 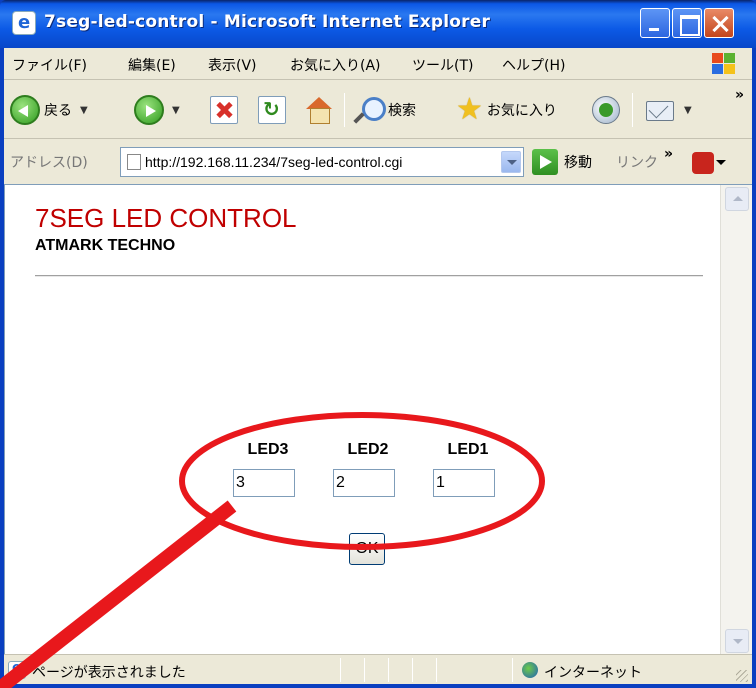 I want to click on refresh-icon, so click(x=272, y=110).